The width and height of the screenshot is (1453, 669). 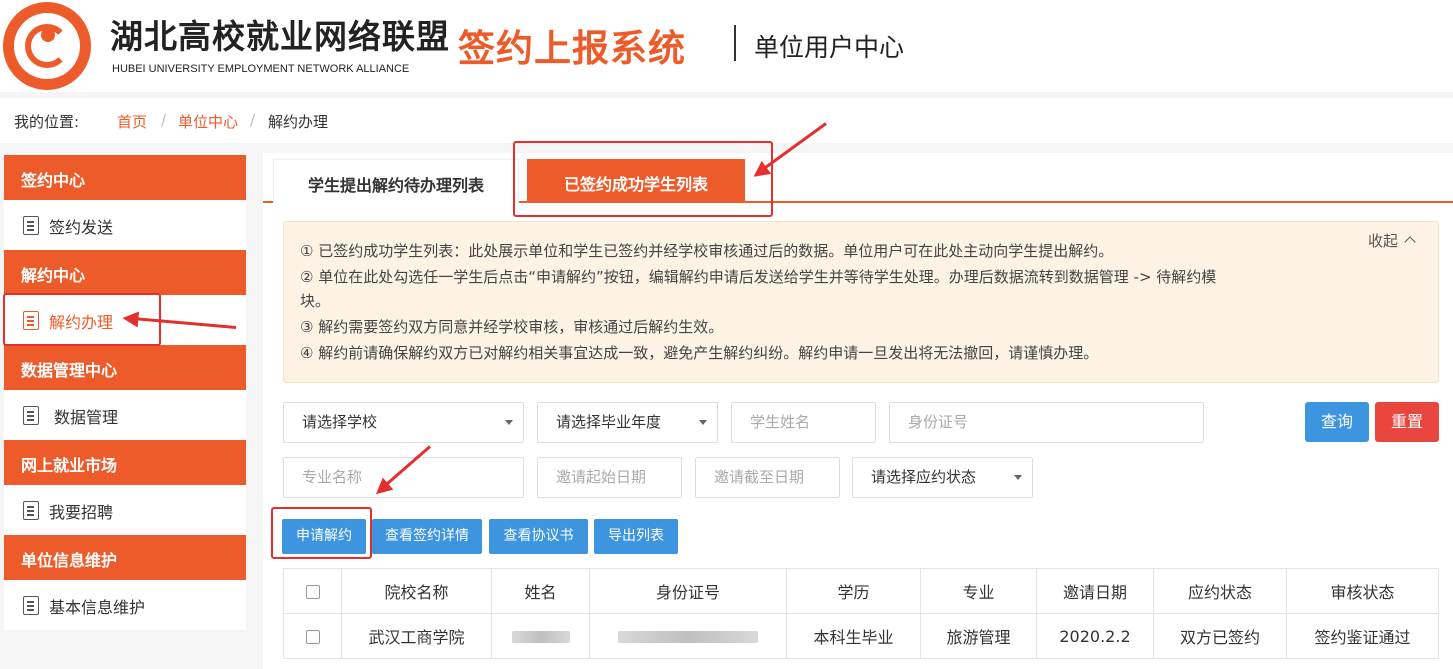 I want to click on redacted-name, so click(x=540, y=637).